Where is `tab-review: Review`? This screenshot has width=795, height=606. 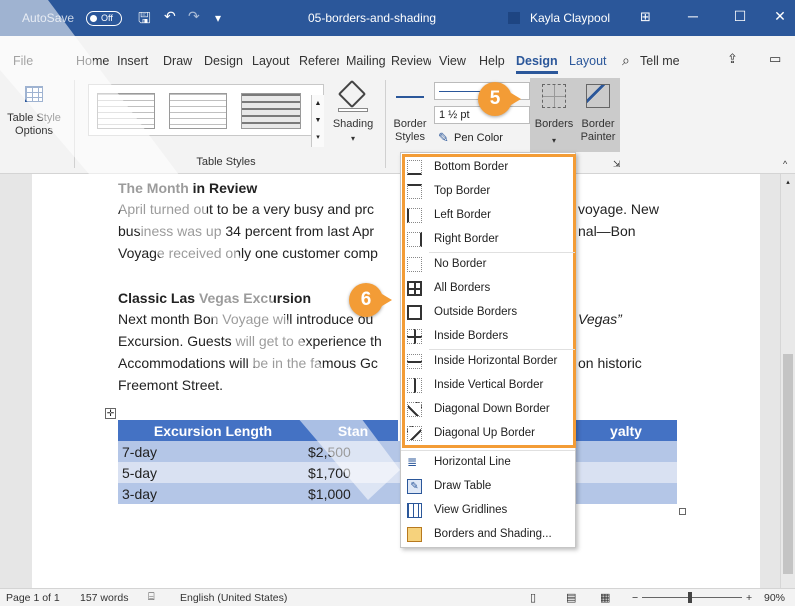
tab-review: Review is located at coordinates (411, 61).